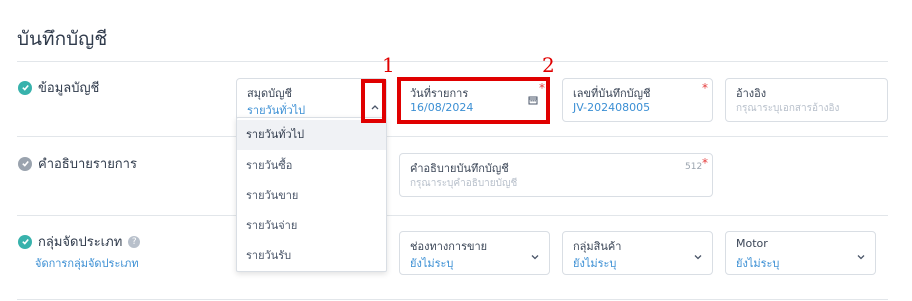 Image resolution: width=912 pixels, height=301 pixels. What do you see at coordinates (548, 65) in the screenshot?
I see `marker-label-2: 2` at bounding box center [548, 65].